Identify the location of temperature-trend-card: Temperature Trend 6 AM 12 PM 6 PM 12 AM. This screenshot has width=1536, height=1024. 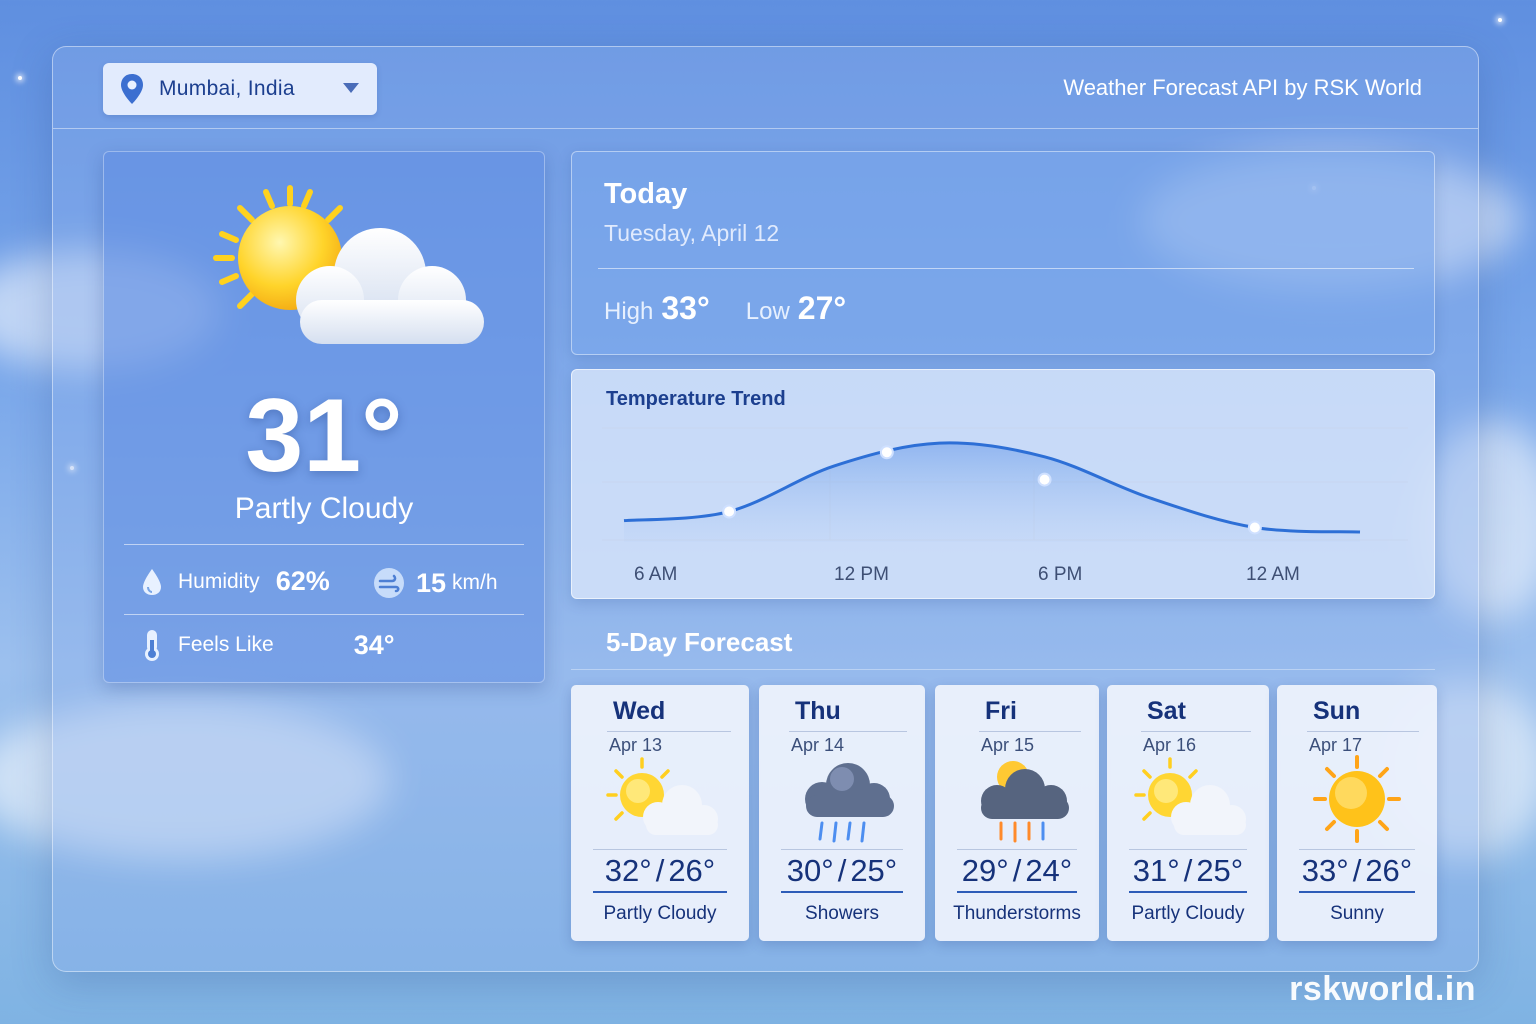
(1003, 484).